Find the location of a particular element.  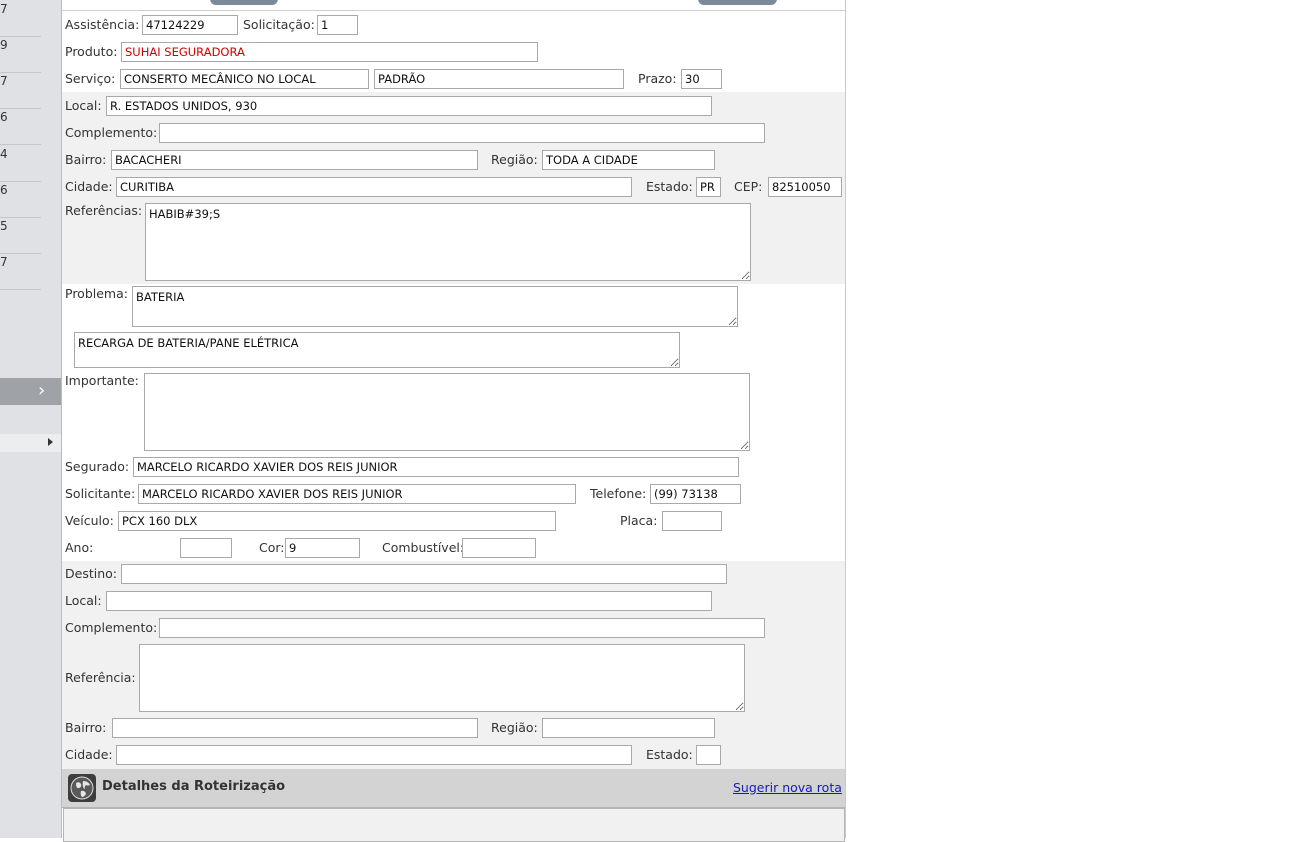

destino-referencia-label: Referência: is located at coordinates (100, 677).